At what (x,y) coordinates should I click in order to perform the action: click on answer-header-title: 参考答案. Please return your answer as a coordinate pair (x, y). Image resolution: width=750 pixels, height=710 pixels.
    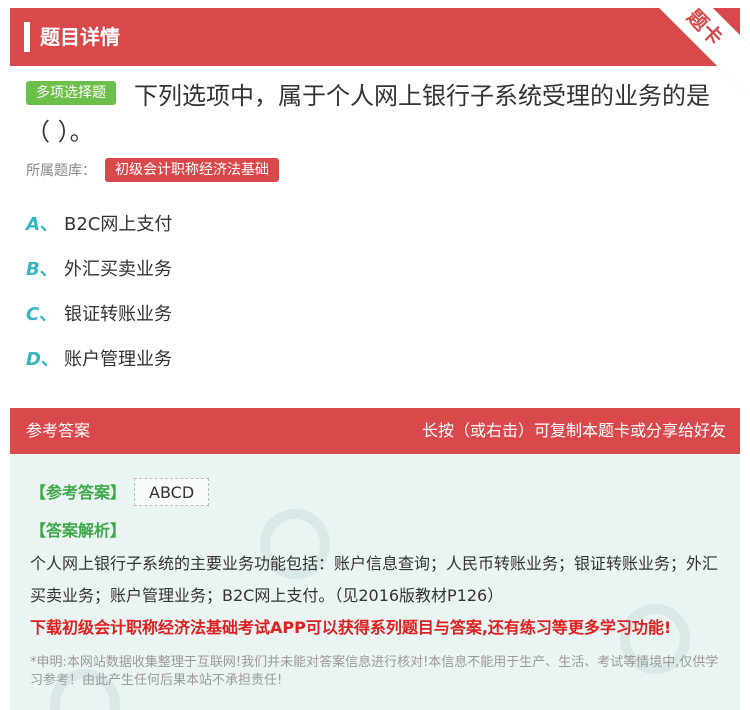
    Looking at the image, I should click on (58, 430).